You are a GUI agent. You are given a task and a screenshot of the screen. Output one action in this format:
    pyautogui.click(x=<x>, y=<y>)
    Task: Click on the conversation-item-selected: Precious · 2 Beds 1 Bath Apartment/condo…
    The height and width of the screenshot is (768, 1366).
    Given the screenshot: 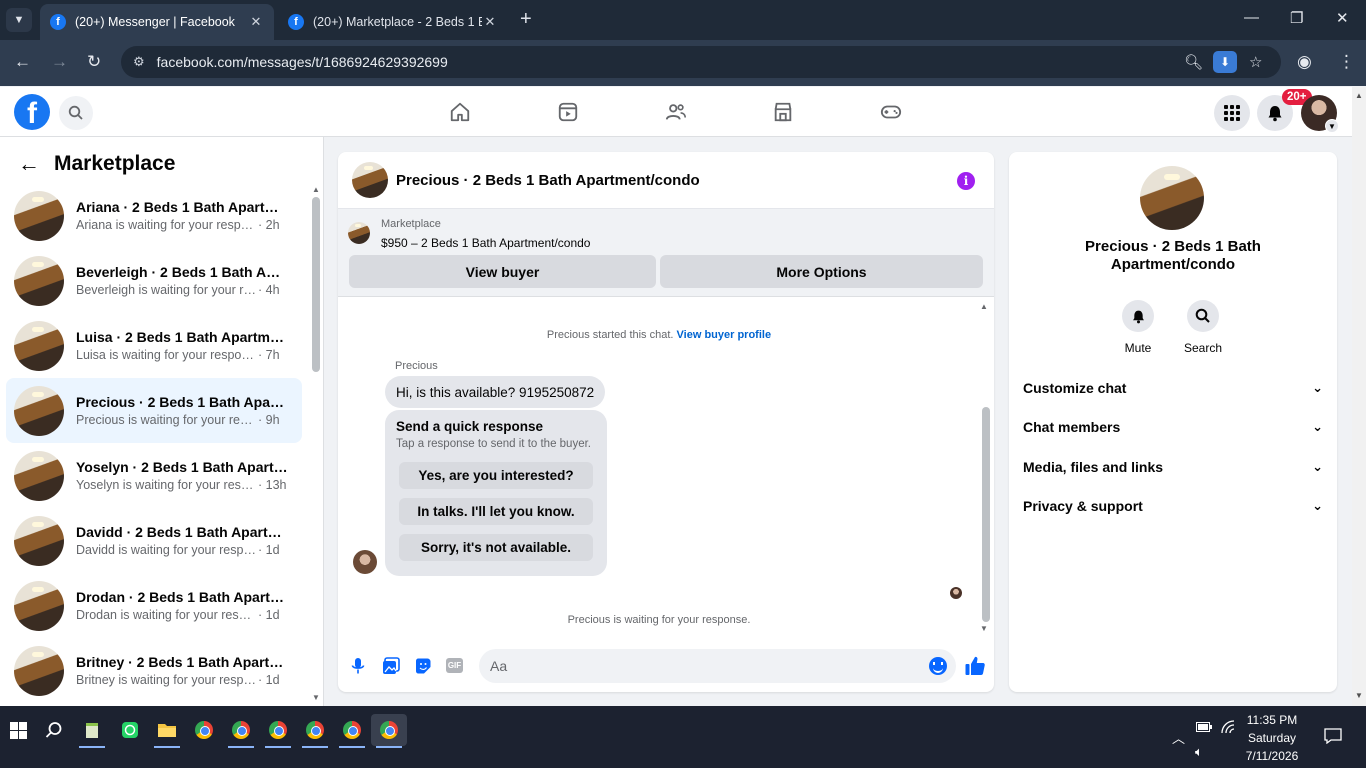 What is the action you would take?
    pyautogui.click(x=154, y=410)
    